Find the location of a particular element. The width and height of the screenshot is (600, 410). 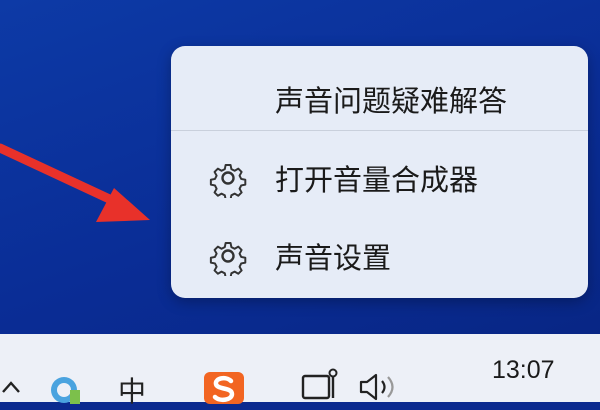

menu-item-sound-troubleshoot: 声音问题疑难解答 is located at coordinates (379, 99).